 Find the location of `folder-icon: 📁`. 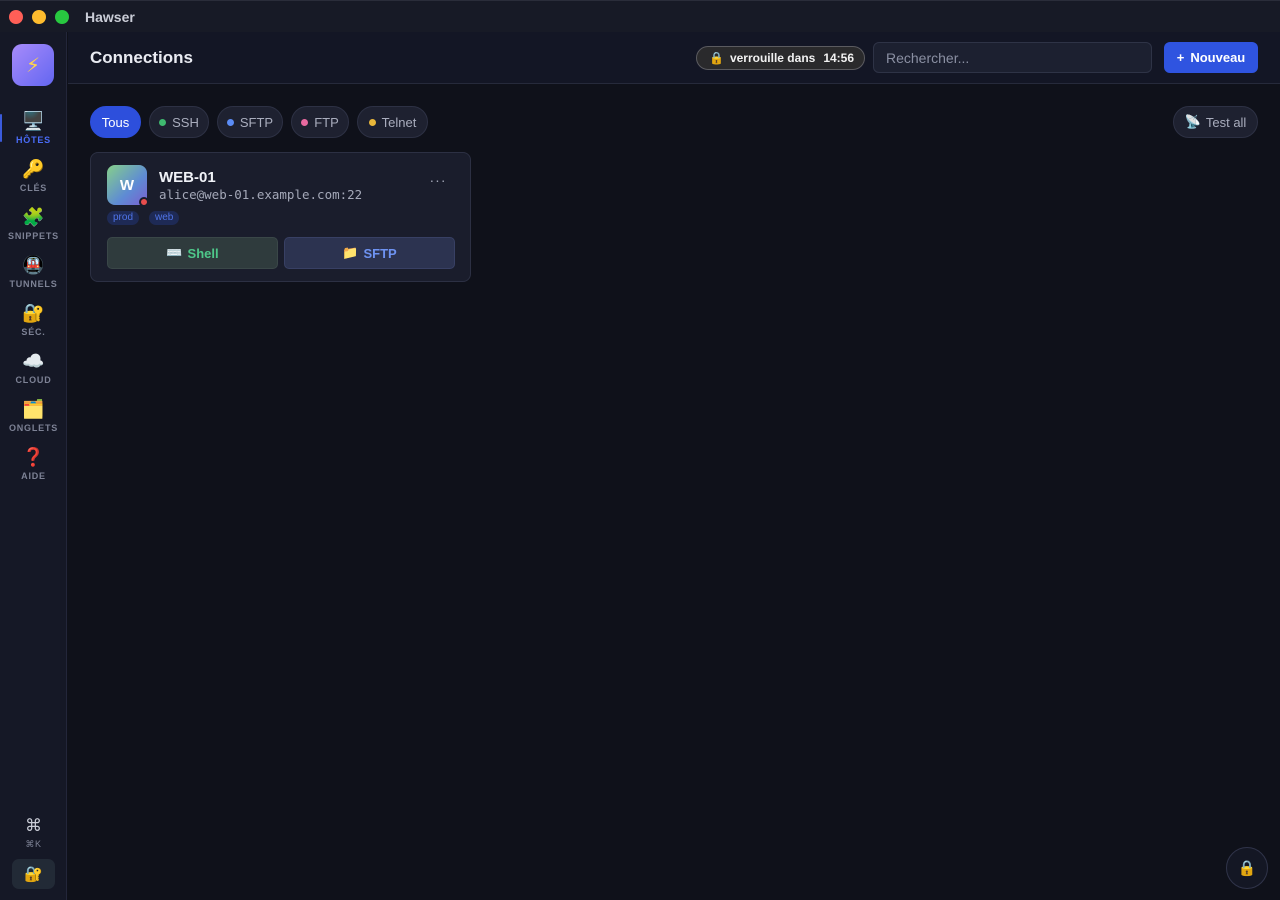

folder-icon: 📁 is located at coordinates (350, 252).